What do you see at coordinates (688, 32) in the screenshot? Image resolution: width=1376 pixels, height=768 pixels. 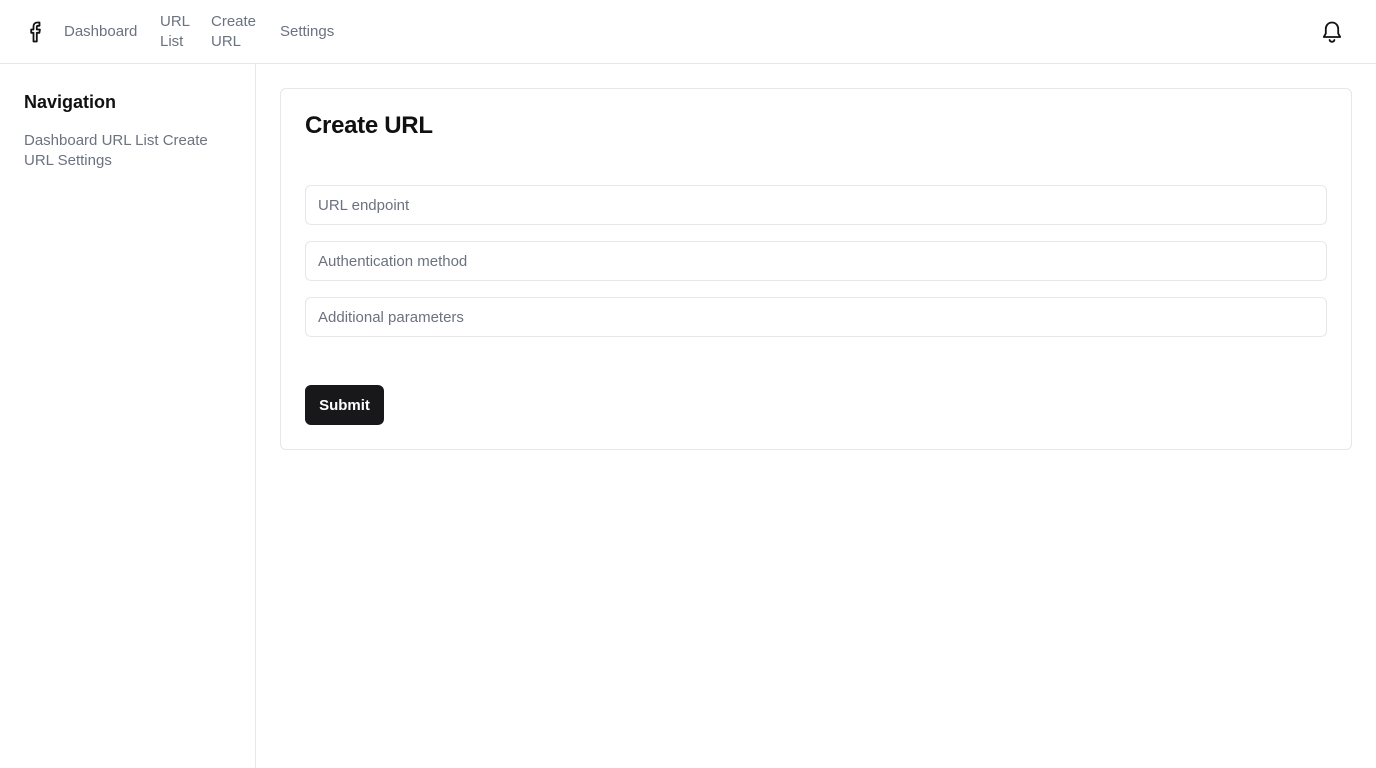 I see `top-navbar: Dashboard URL List Create URL Settings` at bounding box center [688, 32].